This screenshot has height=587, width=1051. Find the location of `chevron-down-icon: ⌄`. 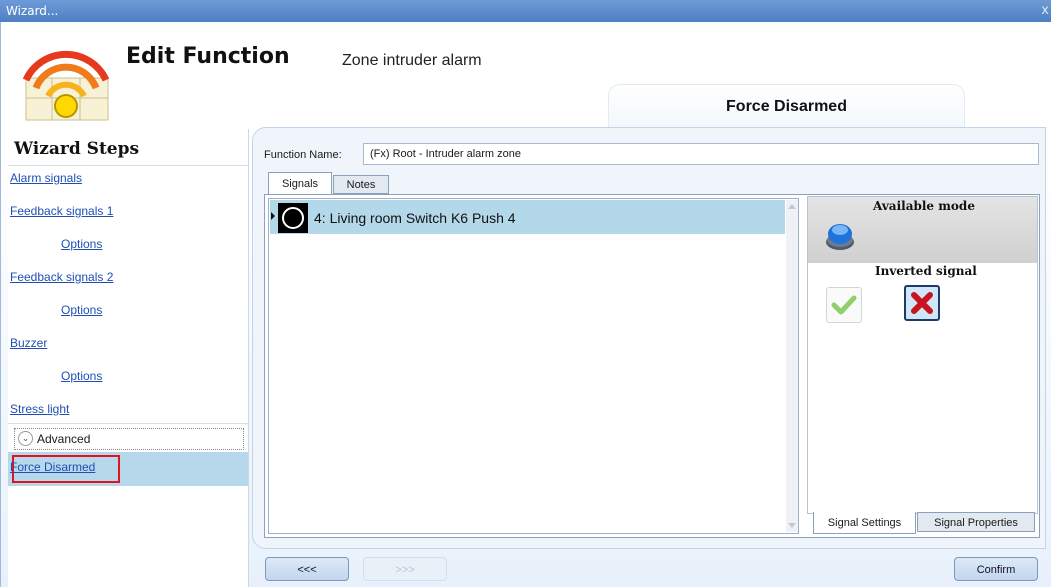

chevron-down-icon: ⌄ is located at coordinates (25, 438).